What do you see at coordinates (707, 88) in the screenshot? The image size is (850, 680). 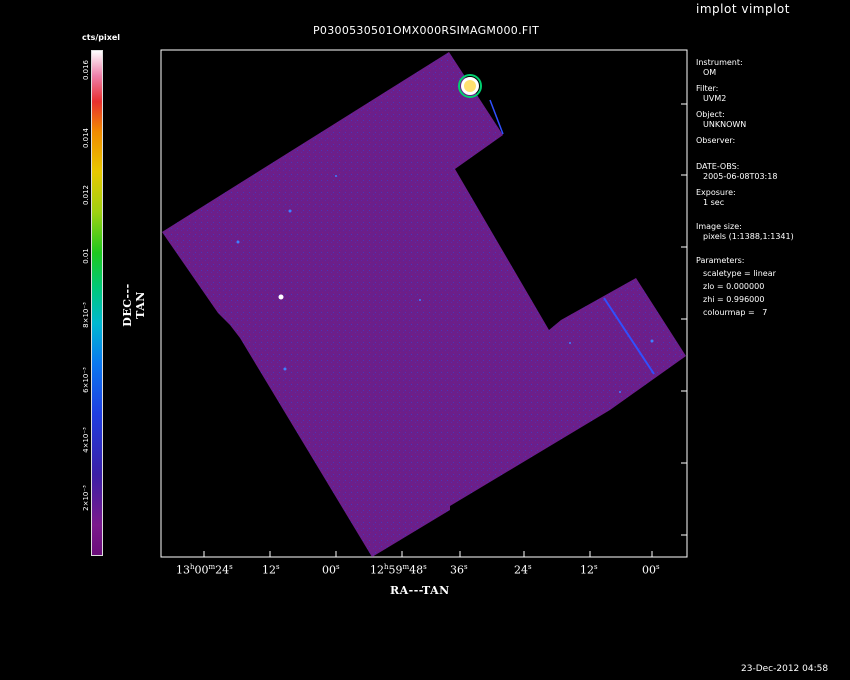 I see `info-key: Filter:` at bounding box center [707, 88].